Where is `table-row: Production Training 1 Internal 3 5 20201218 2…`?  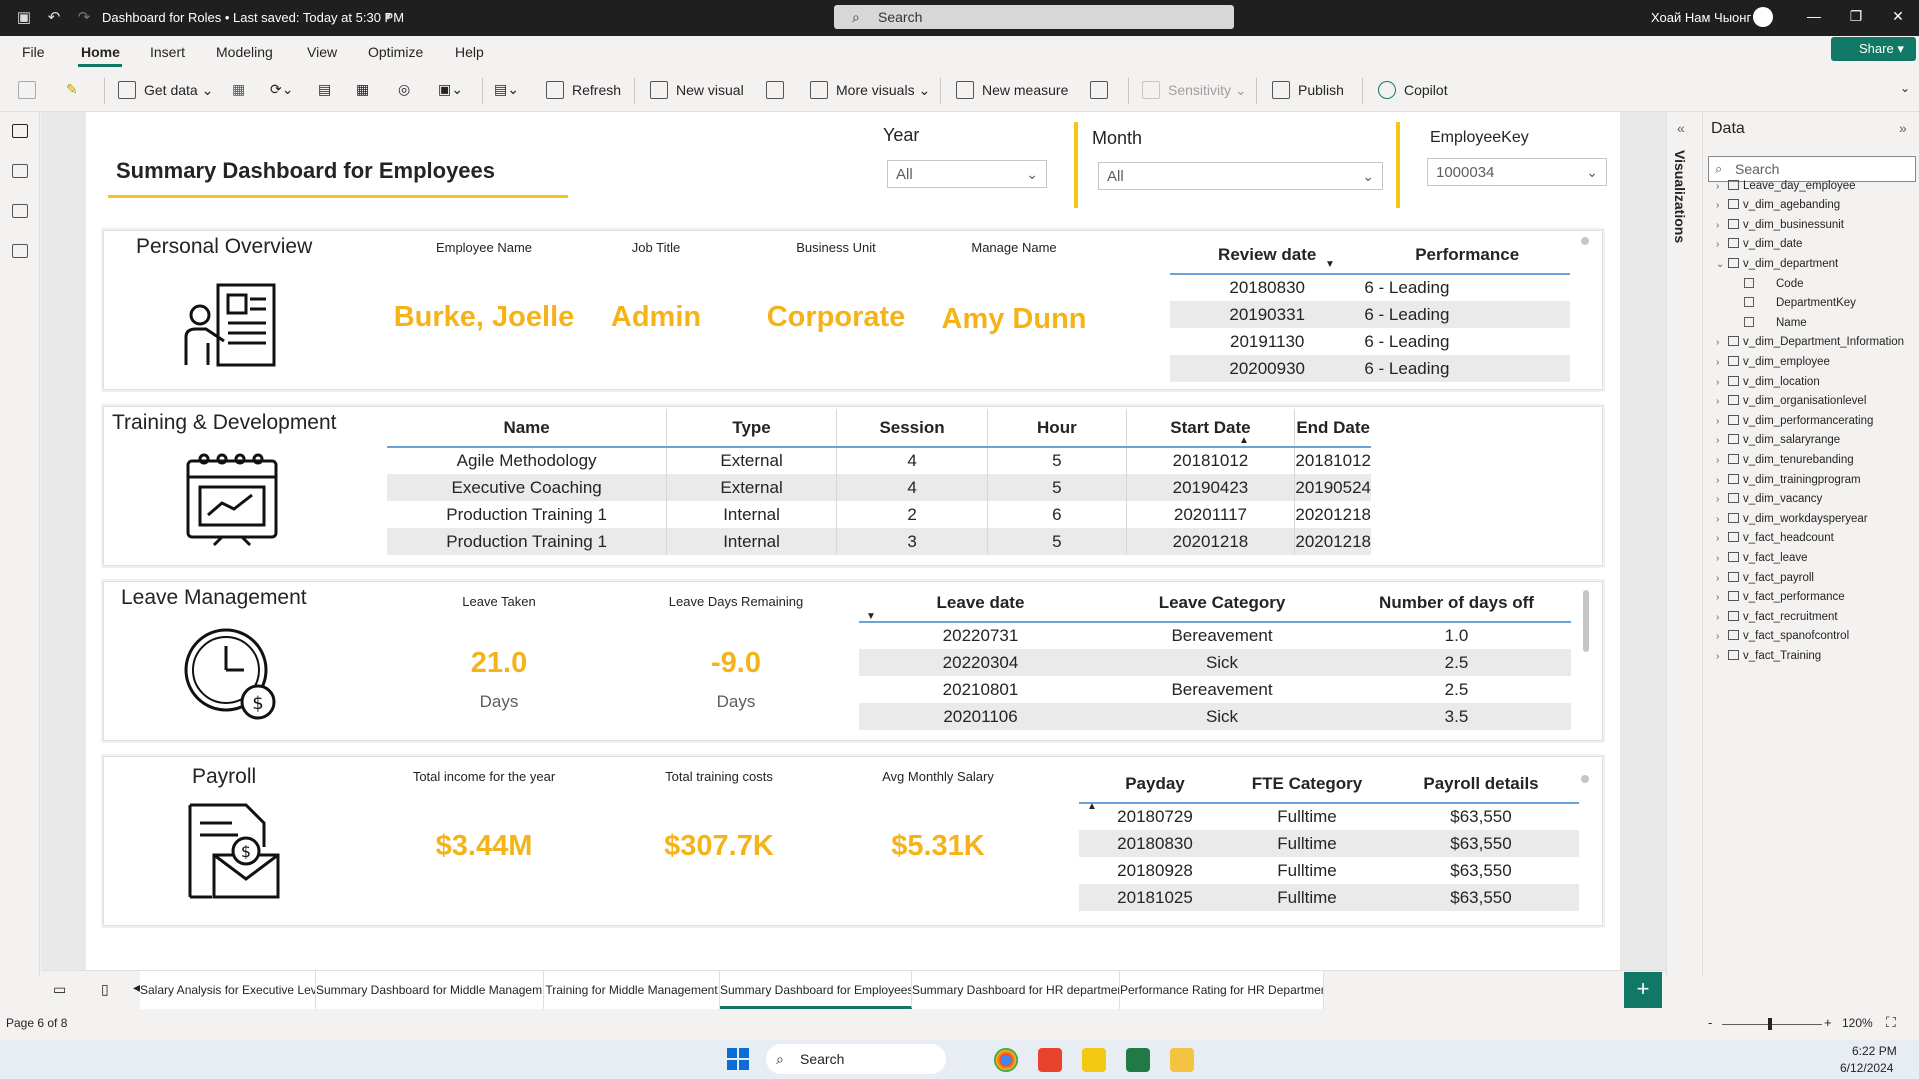
table-row: Production Training 1 Internal 3 5 20201218 2… is located at coordinates (879, 541).